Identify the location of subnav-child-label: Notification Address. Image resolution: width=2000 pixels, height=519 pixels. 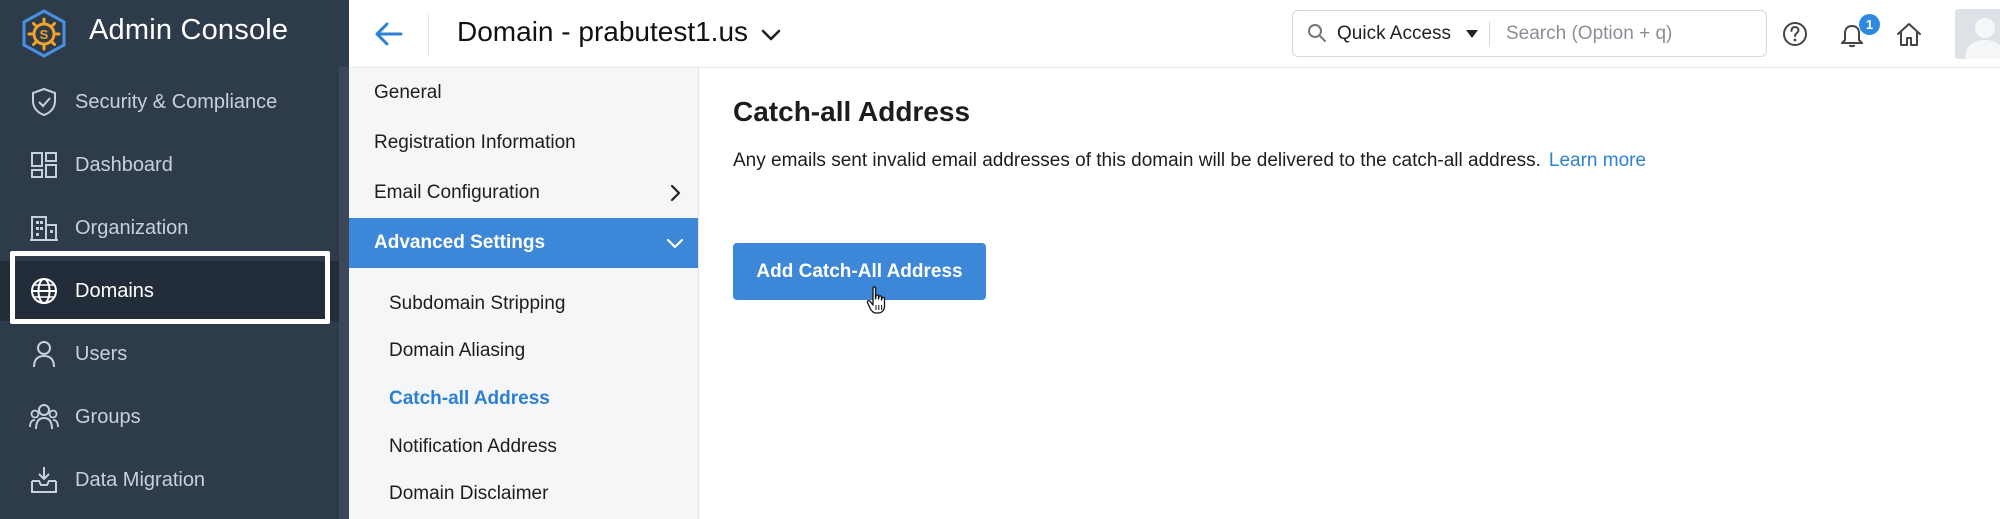
(473, 446).